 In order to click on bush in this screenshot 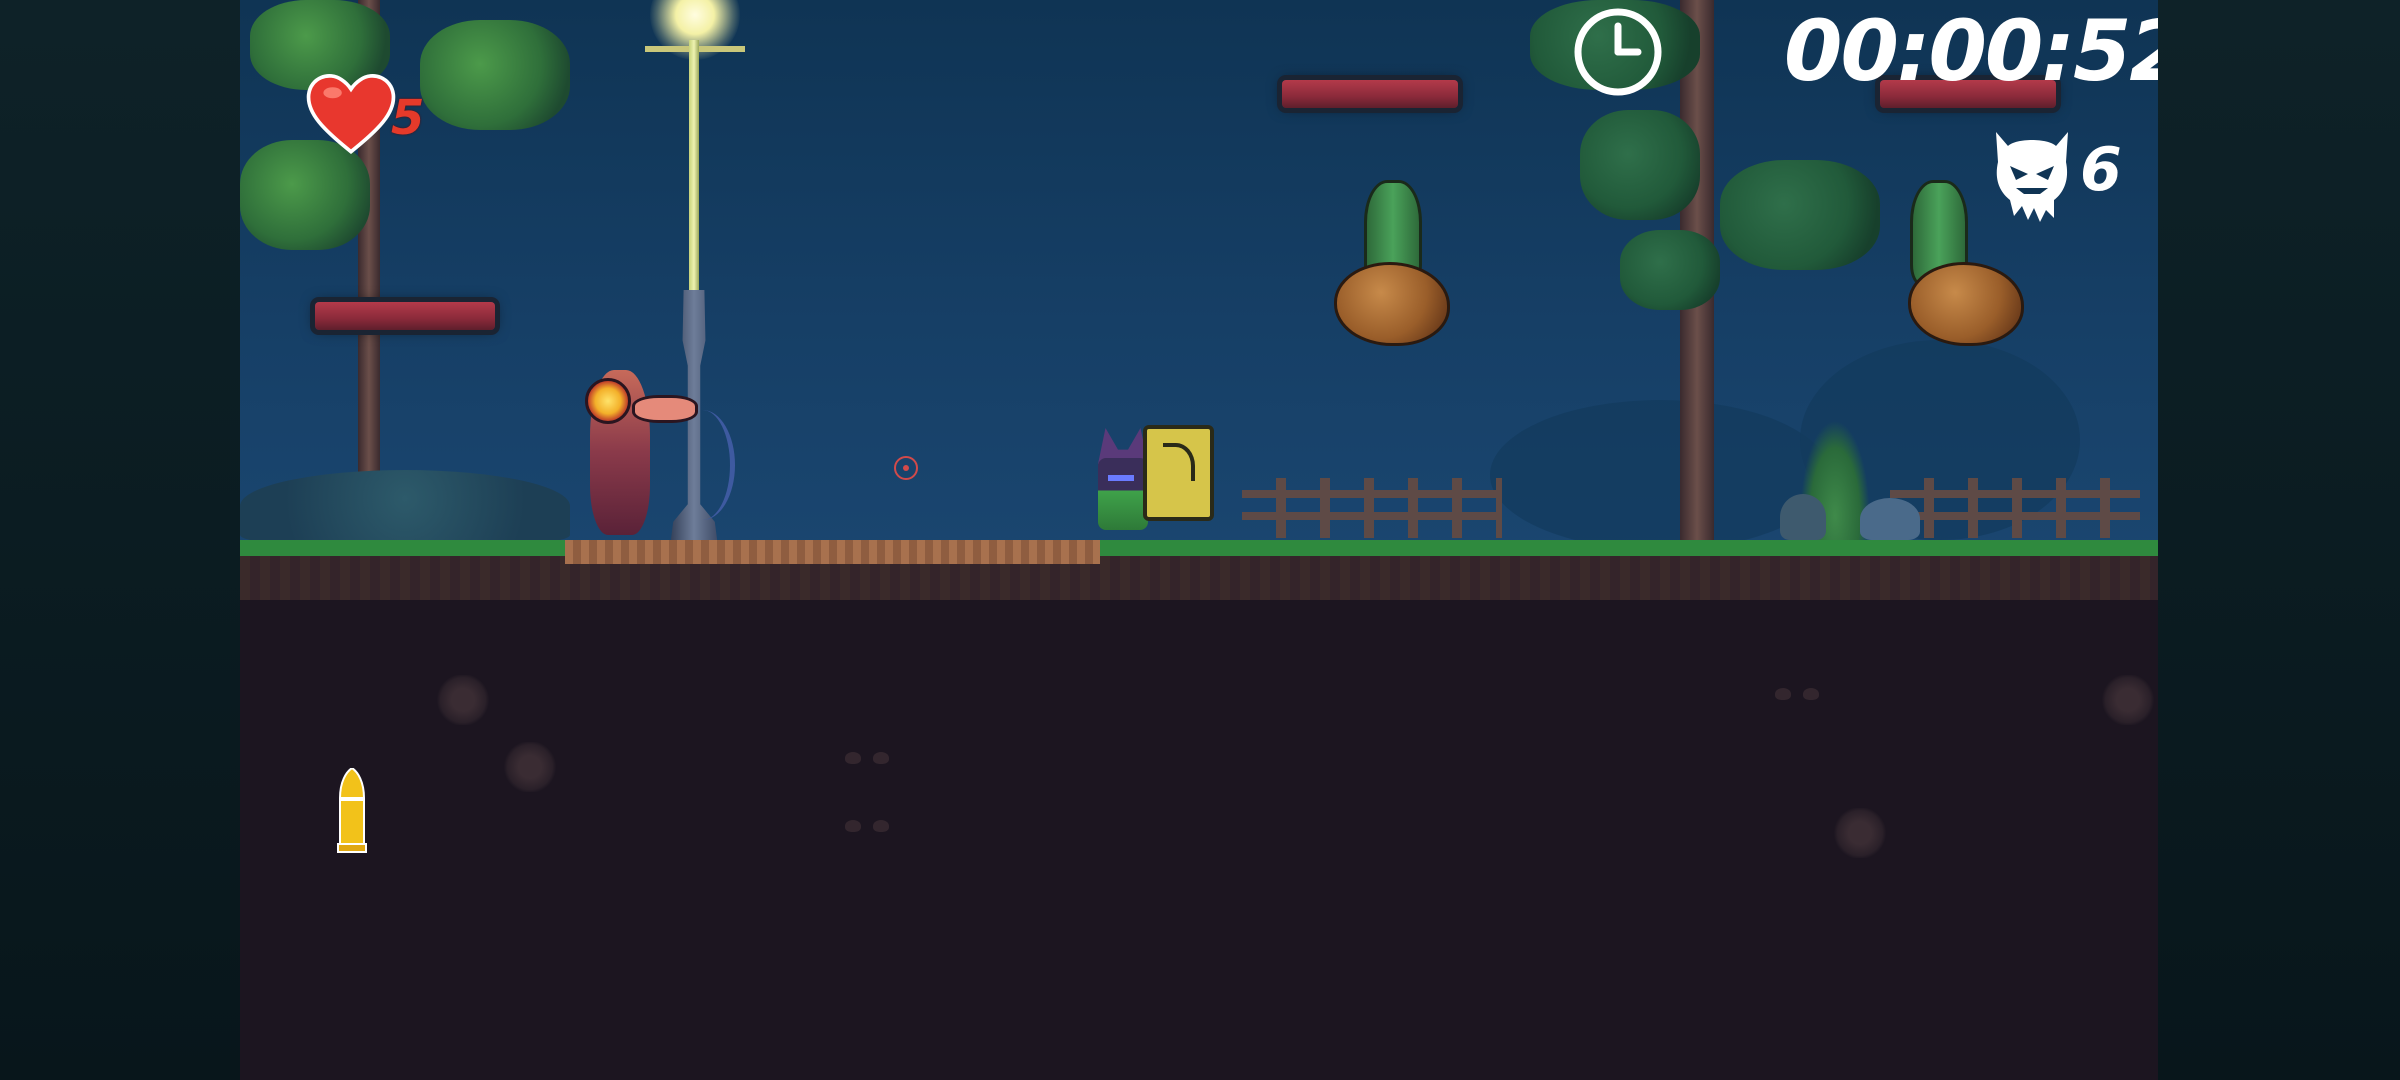, I will do `click(405, 506)`.